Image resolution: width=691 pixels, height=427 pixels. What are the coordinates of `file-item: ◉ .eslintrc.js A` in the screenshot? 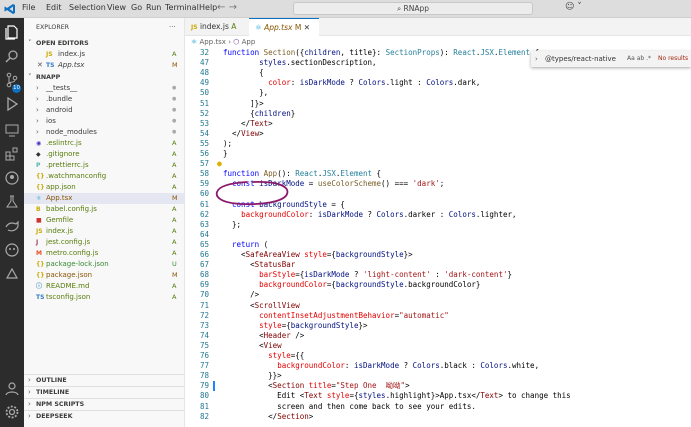 It's located at (104, 143).